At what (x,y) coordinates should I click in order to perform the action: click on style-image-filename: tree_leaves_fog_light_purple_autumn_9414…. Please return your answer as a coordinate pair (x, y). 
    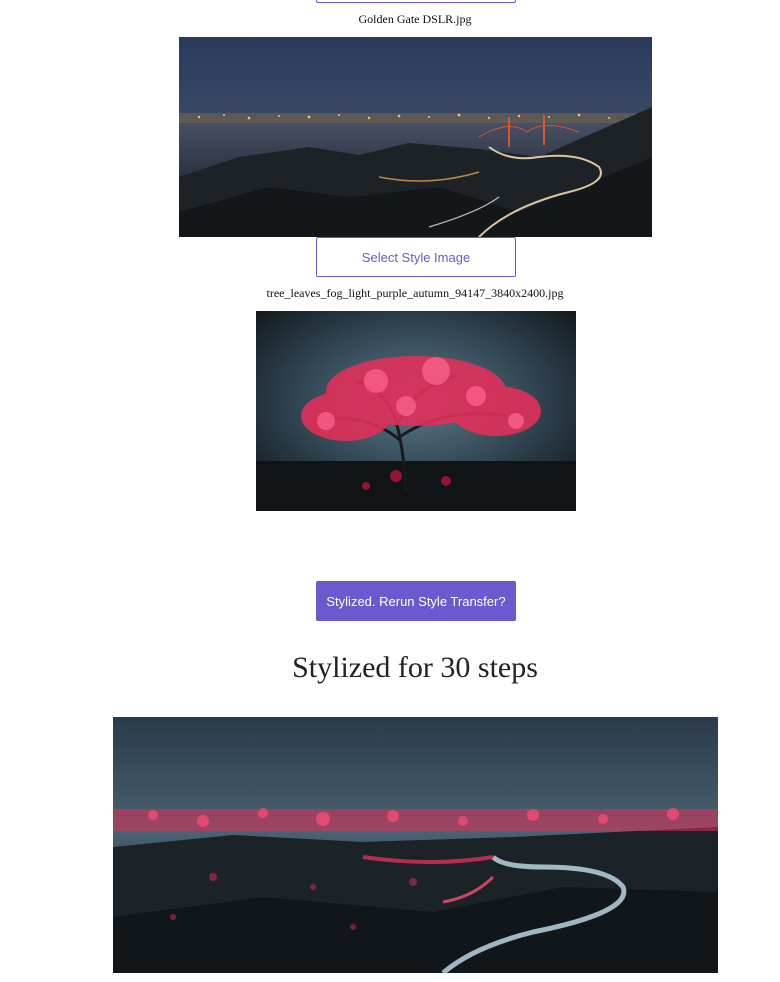
    Looking at the image, I should click on (415, 293).